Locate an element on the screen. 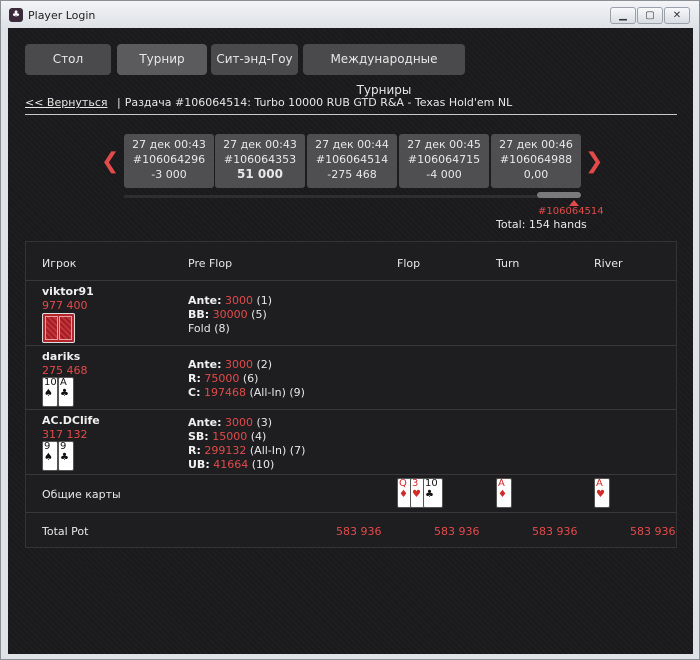 The width and height of the screenshot is (700, 660). close-button: ✕ is located at coordinates (677, 15).